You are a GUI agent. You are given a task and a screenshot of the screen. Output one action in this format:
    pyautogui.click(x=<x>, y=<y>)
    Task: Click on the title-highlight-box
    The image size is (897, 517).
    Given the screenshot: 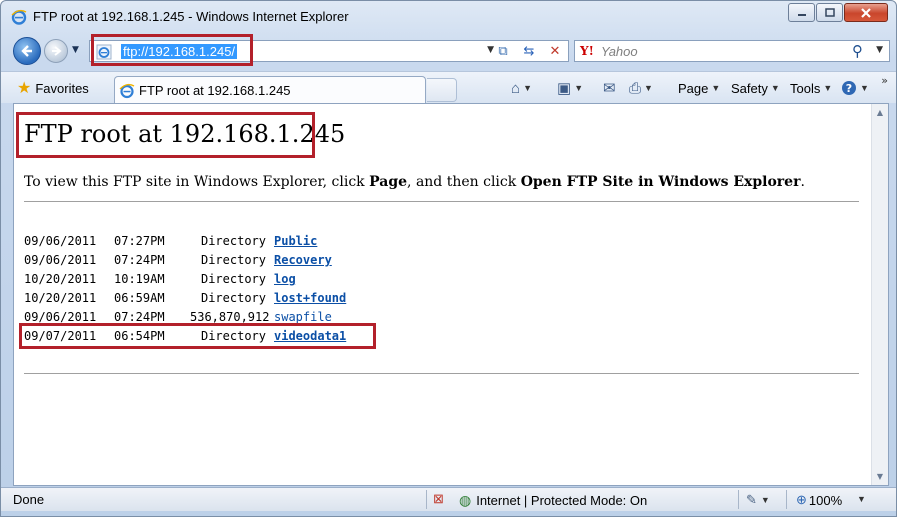 What is the action you would take?
    pyautogui.click(x=165, y=135)
    